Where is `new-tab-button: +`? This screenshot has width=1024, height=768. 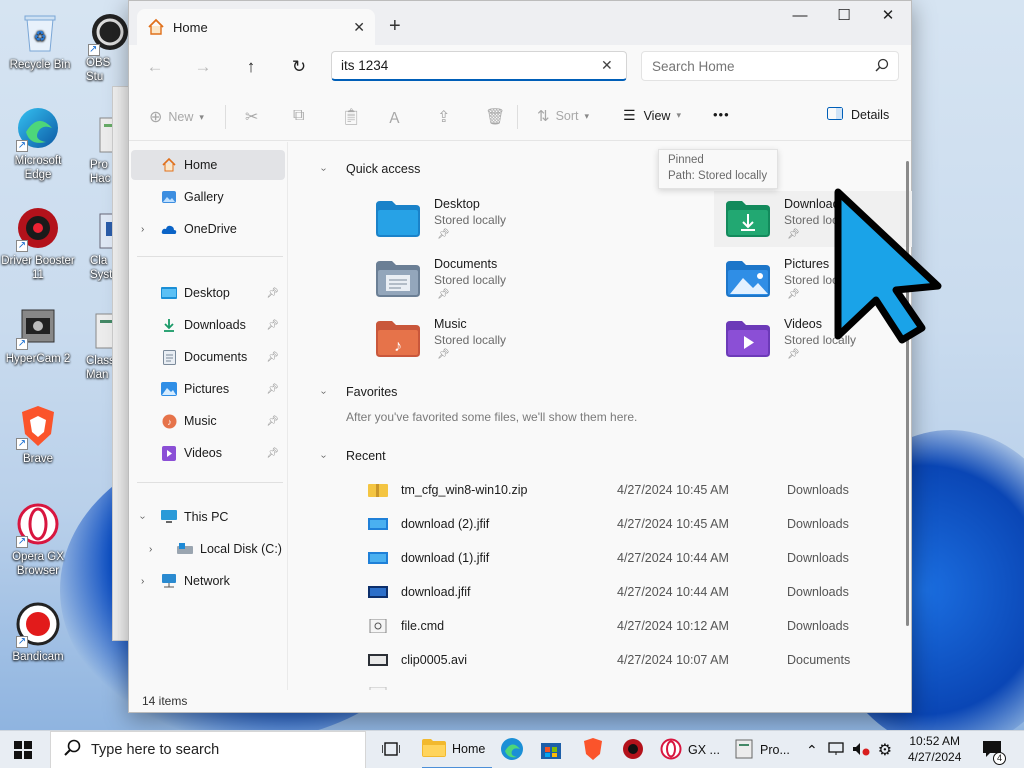 new-tab-button: + is located at coordinates (395, 26).